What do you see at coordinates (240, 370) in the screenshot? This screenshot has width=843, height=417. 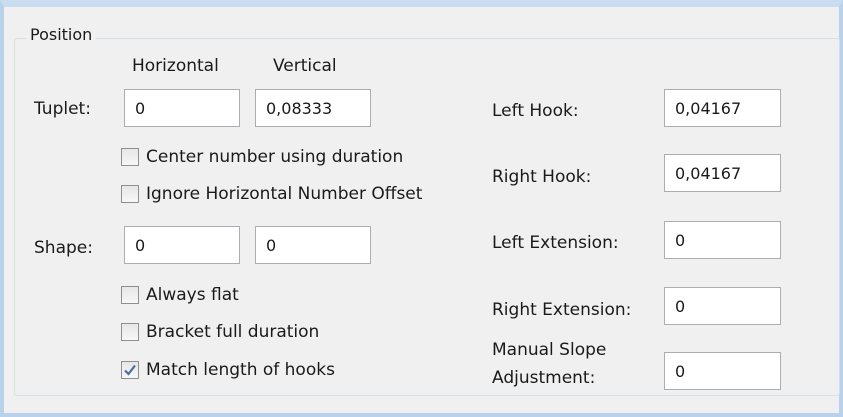 I see `match-hooks-label: Match length of hooks` at bounding box center [240, 370].